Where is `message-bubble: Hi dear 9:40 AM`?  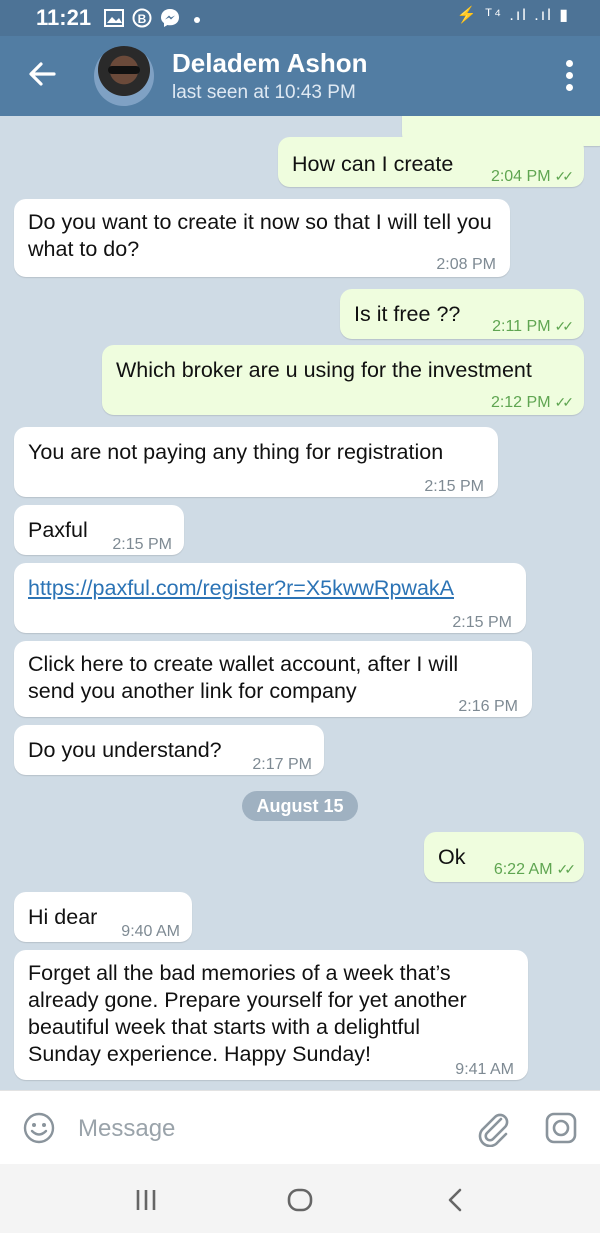
message-bubble: Hi dear 9:40 AM is located at coordinates (103, 917).